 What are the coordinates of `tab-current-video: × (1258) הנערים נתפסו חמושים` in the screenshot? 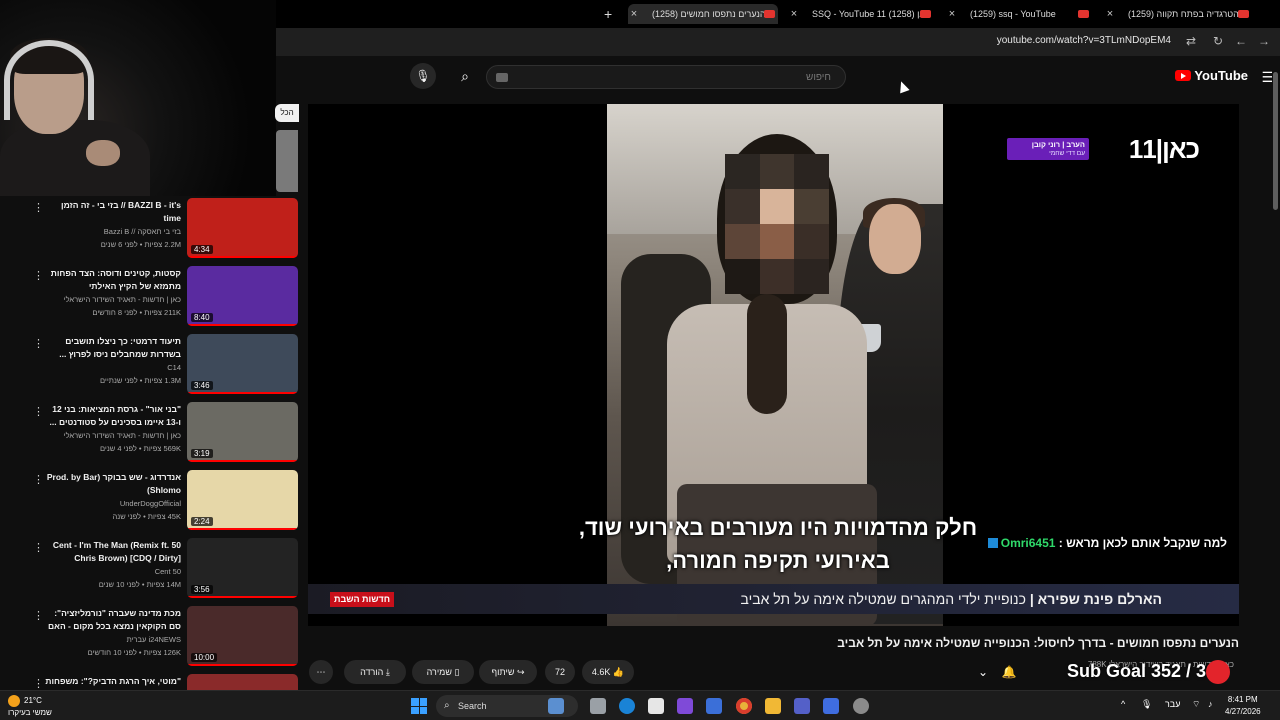 It's located at (703, 14).